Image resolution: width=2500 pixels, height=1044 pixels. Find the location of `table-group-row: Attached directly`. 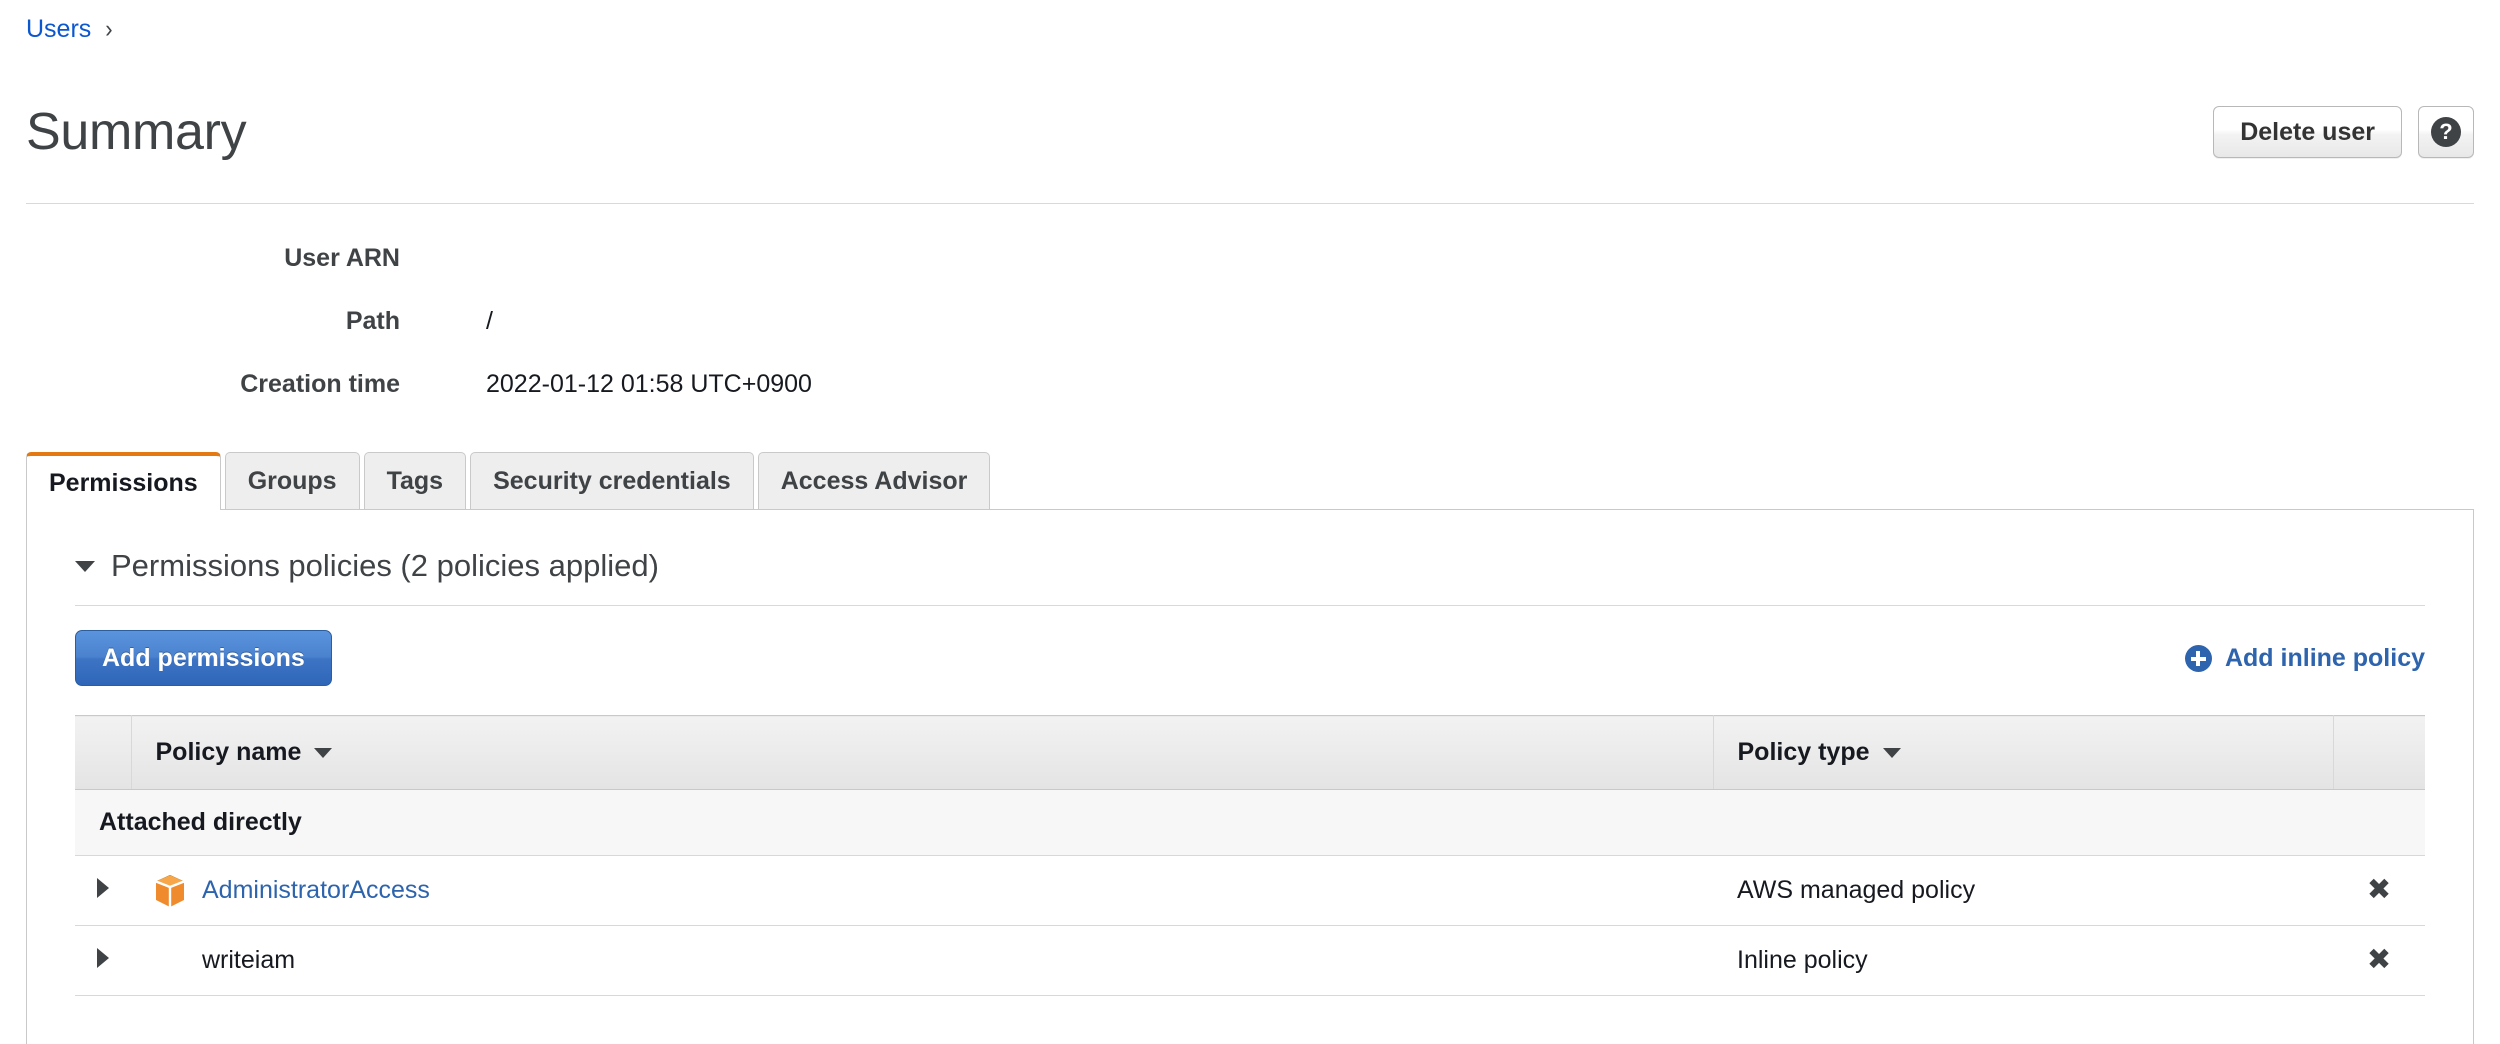

table-group-row: Attached directly is located at coordinates (1250, 822).